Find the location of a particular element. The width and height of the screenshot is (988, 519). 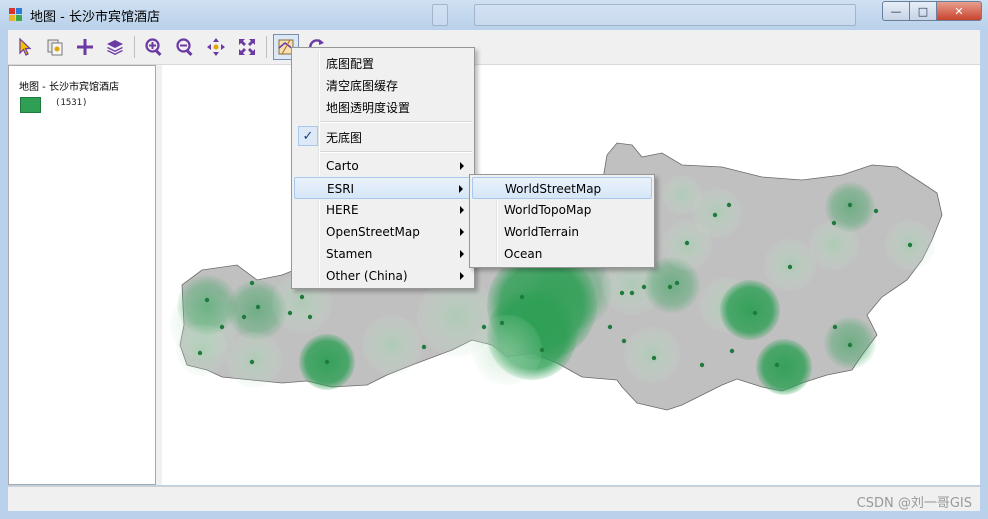

menu-item-openstreetmap: OpenStreetMap is located at coordinates (383, 232).